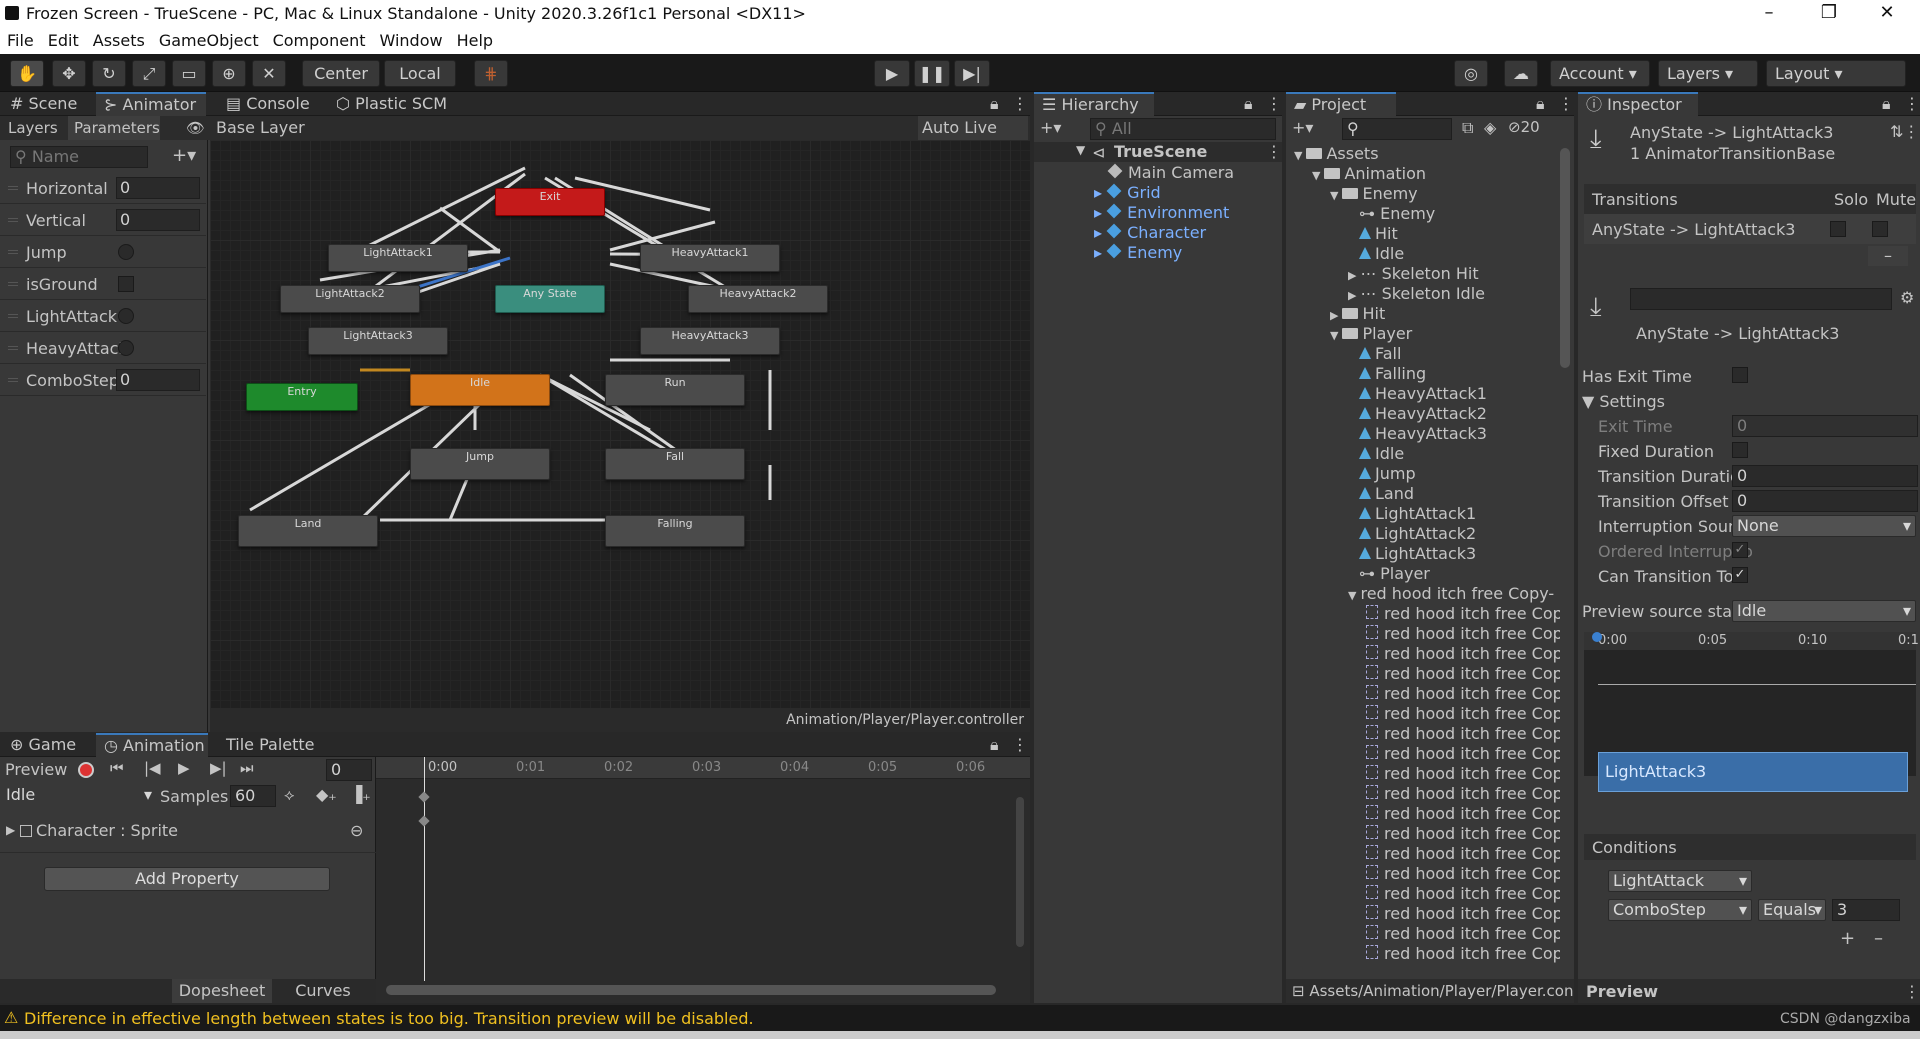 This screenshot has width=1920, height=1039. Describe the element at coordinates (1158, 152) in the screenshot. I see `scene-row: ▼ ⊲ TrueScene ⋮` at that location.